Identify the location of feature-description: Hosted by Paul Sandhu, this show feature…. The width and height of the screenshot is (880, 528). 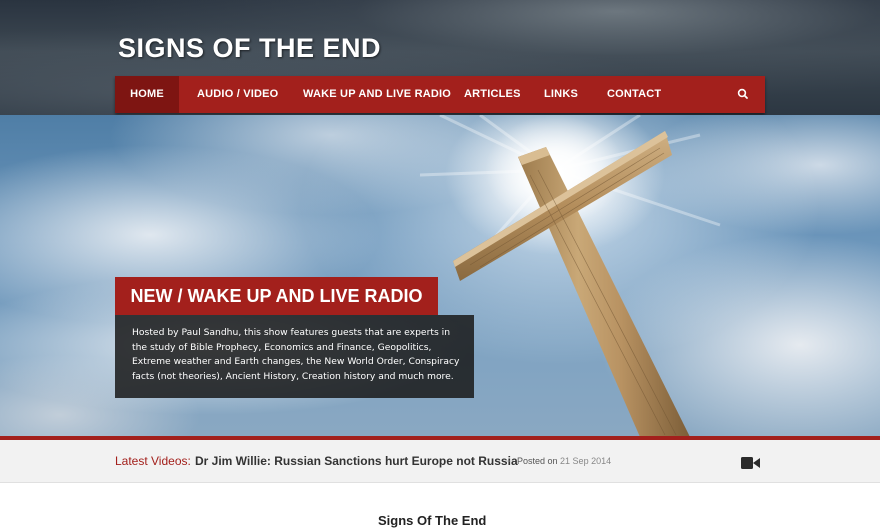
(294, 356).